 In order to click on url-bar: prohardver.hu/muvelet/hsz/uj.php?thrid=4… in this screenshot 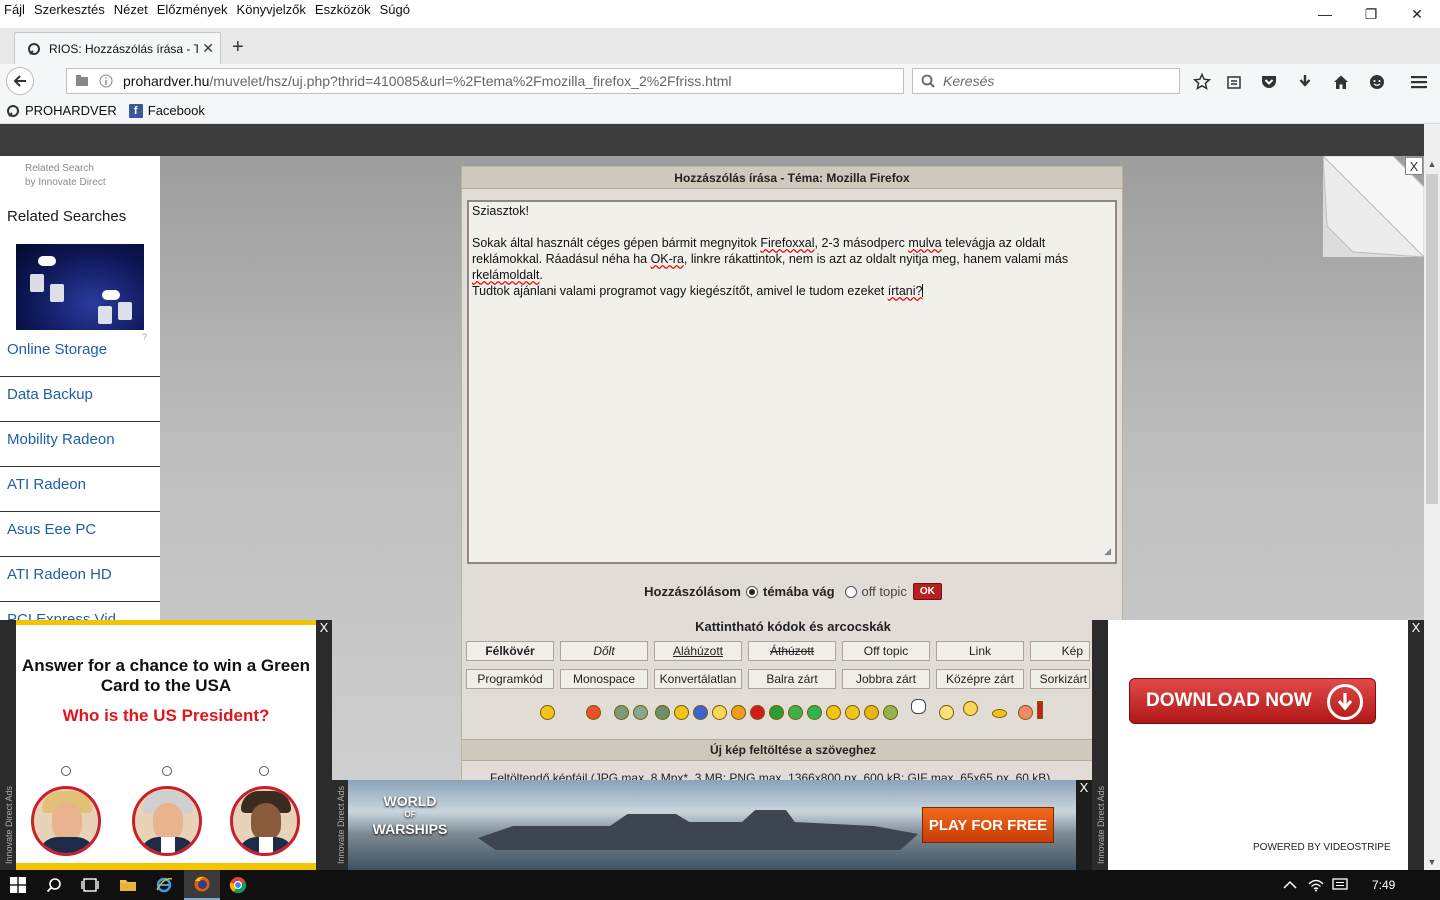, I will do `click(513, 81)`.